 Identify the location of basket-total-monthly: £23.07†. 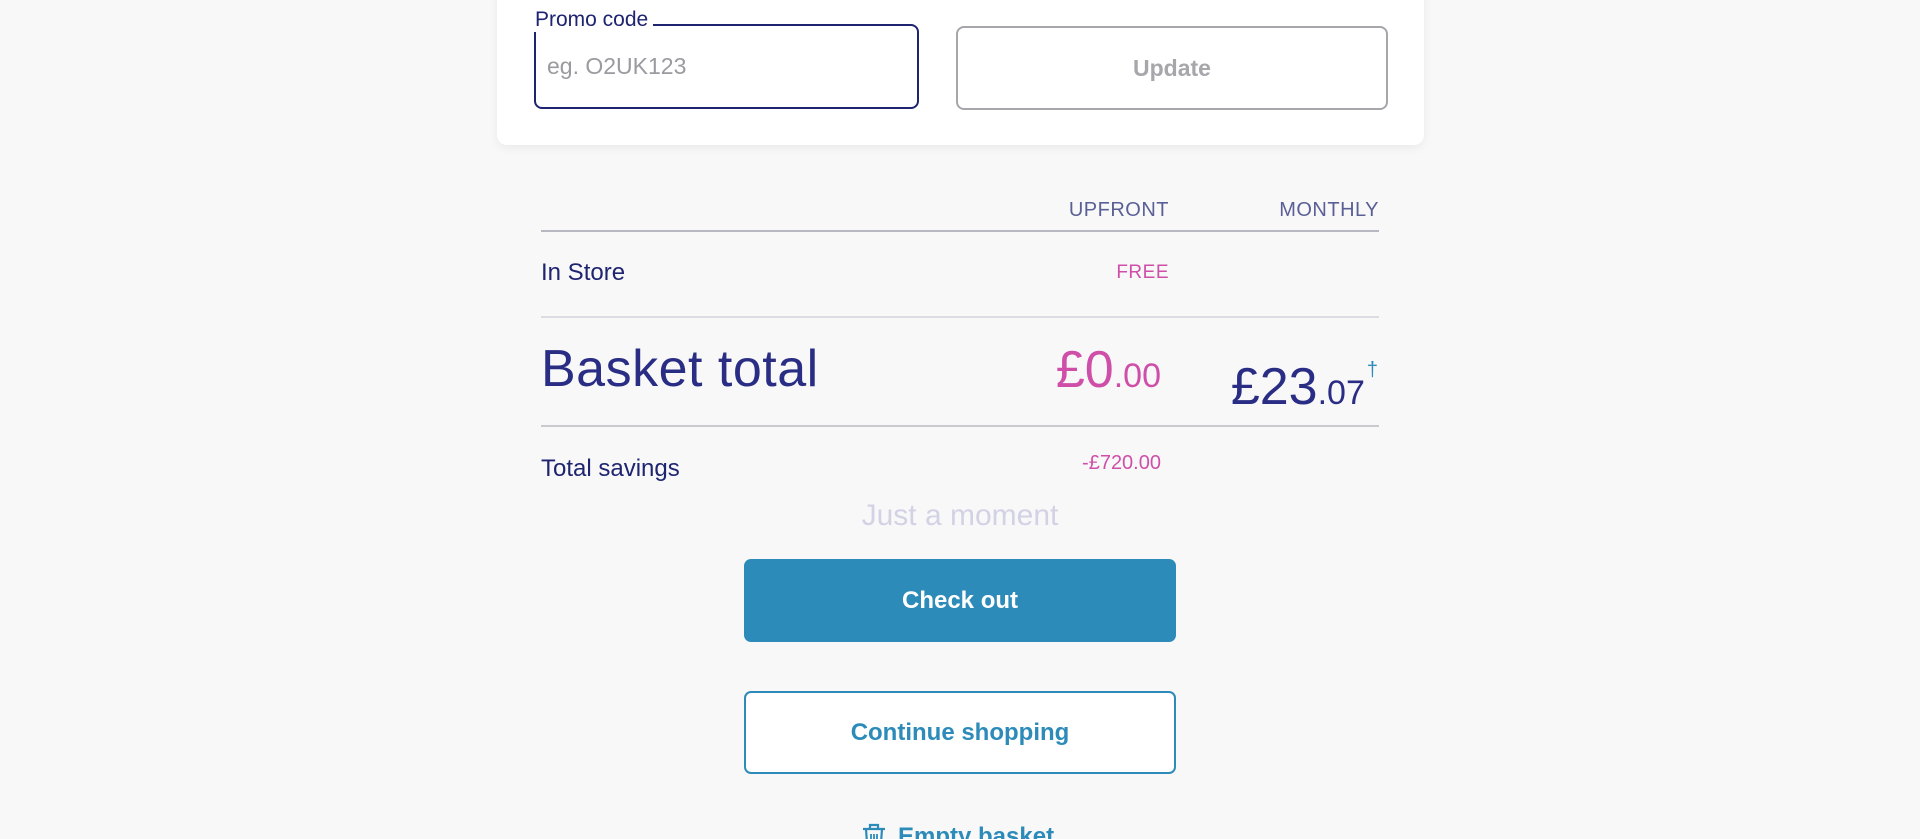
(1304, 385).